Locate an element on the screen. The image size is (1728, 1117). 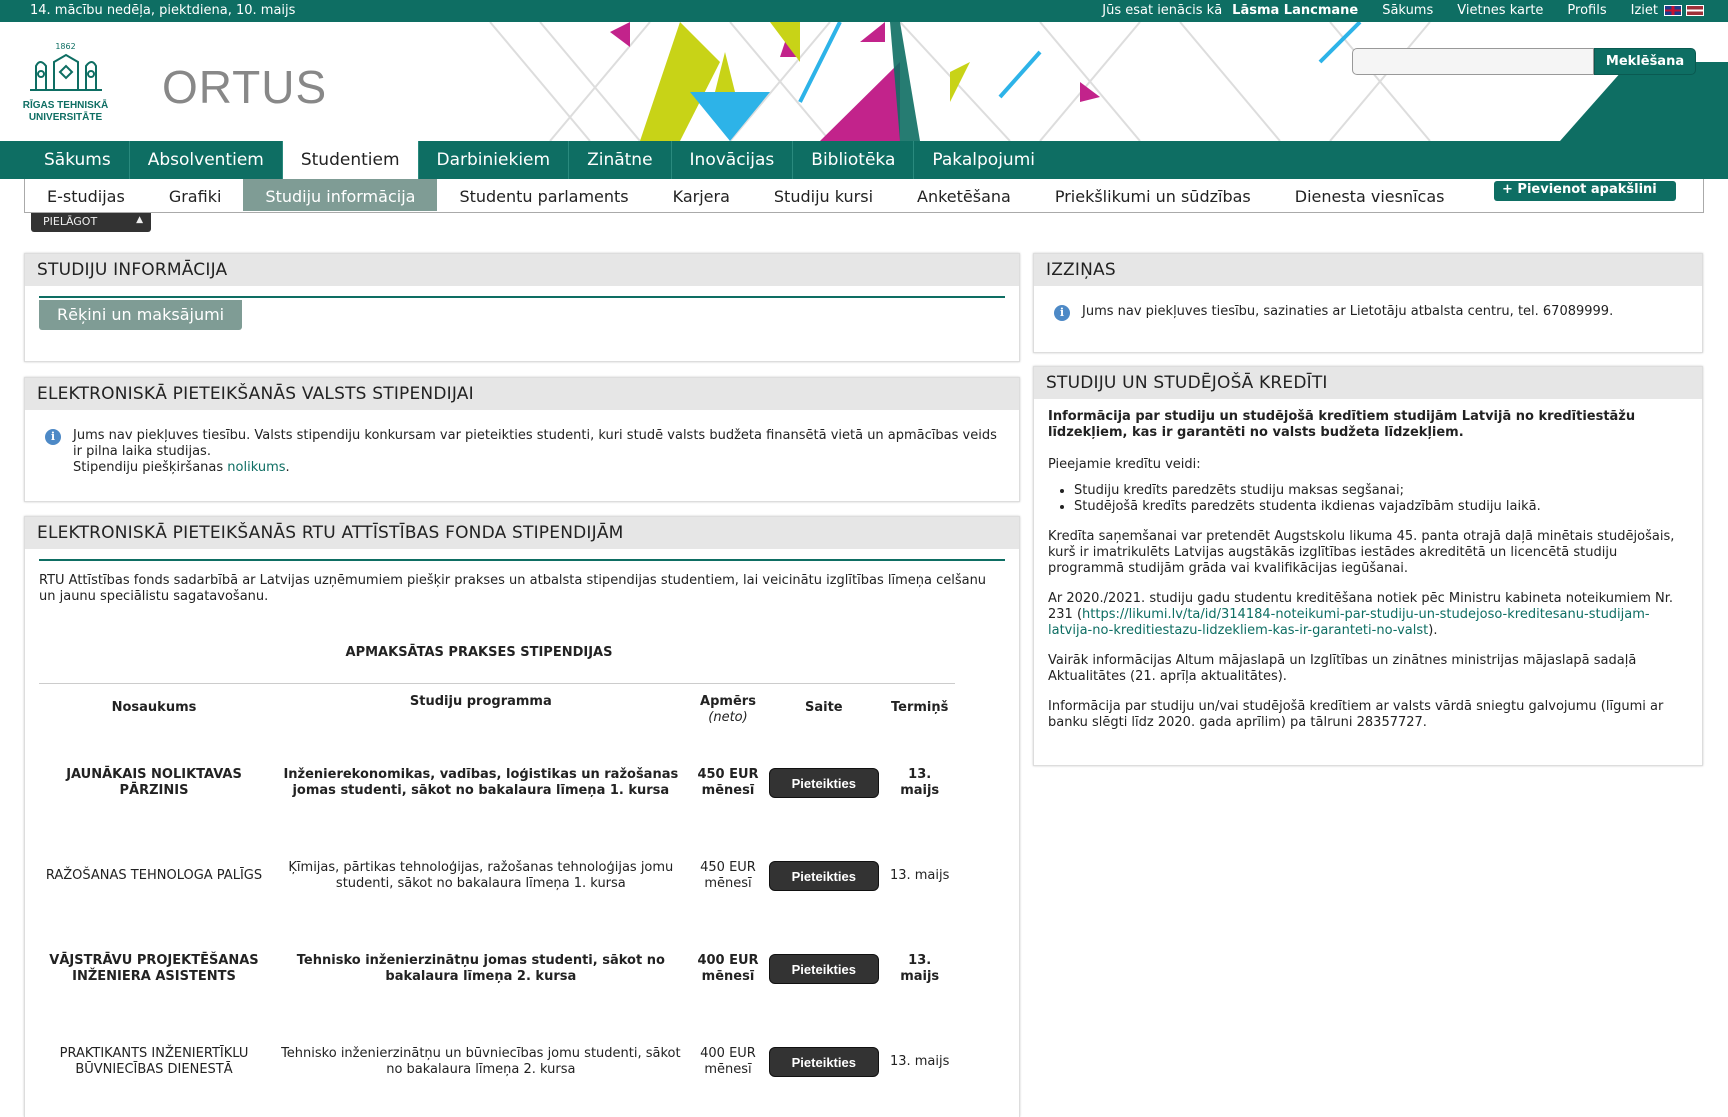
logo-name-line2: UNIVERSITĀTE is located at coordinates (65, 117).